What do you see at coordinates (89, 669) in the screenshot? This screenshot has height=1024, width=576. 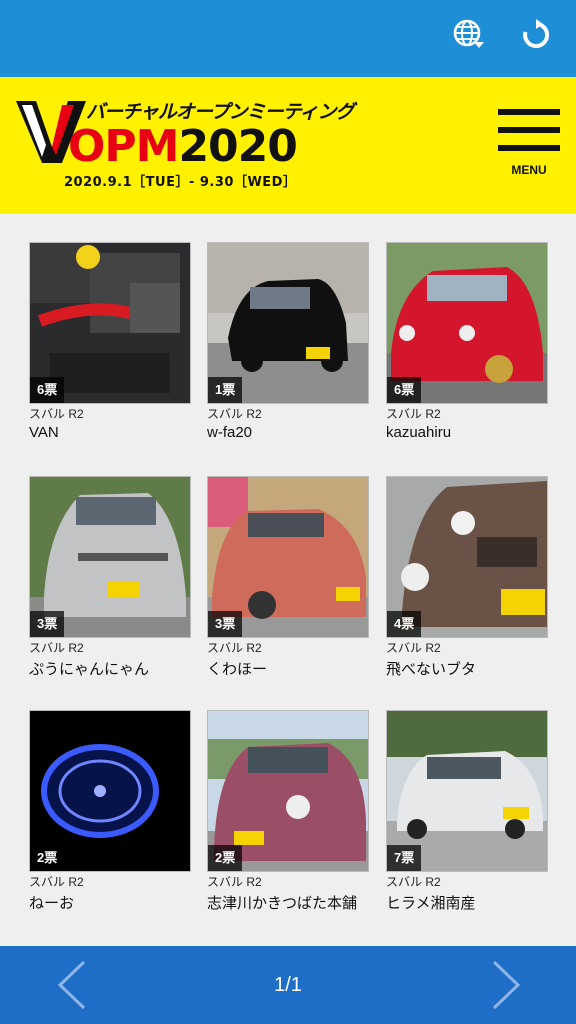 I see `owner-name: ぷうにゃんにゃん` at bounding box center [89, 669].